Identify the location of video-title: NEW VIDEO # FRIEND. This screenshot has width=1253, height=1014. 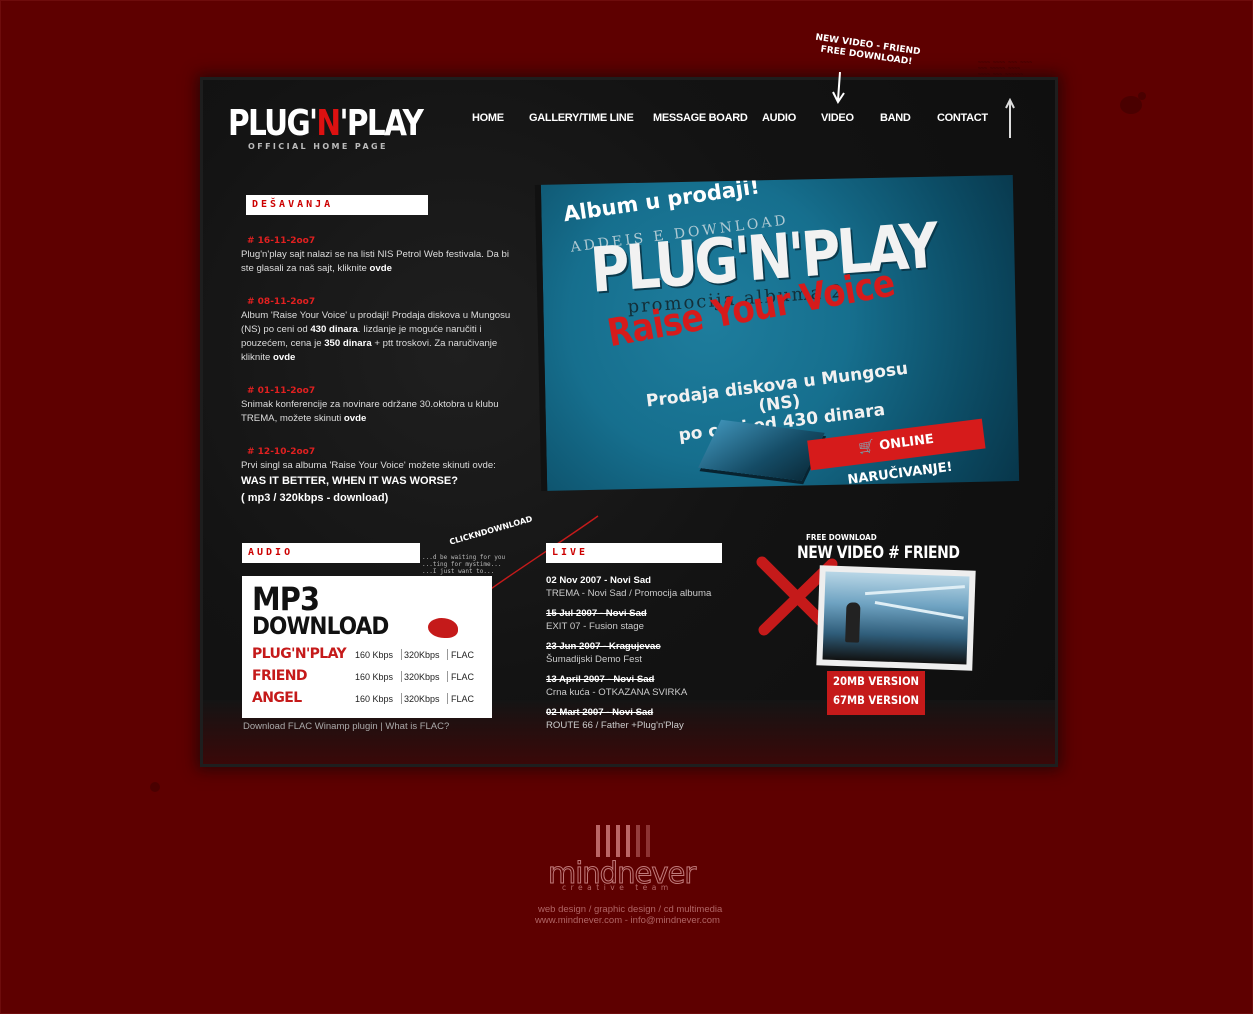
(878, 553).